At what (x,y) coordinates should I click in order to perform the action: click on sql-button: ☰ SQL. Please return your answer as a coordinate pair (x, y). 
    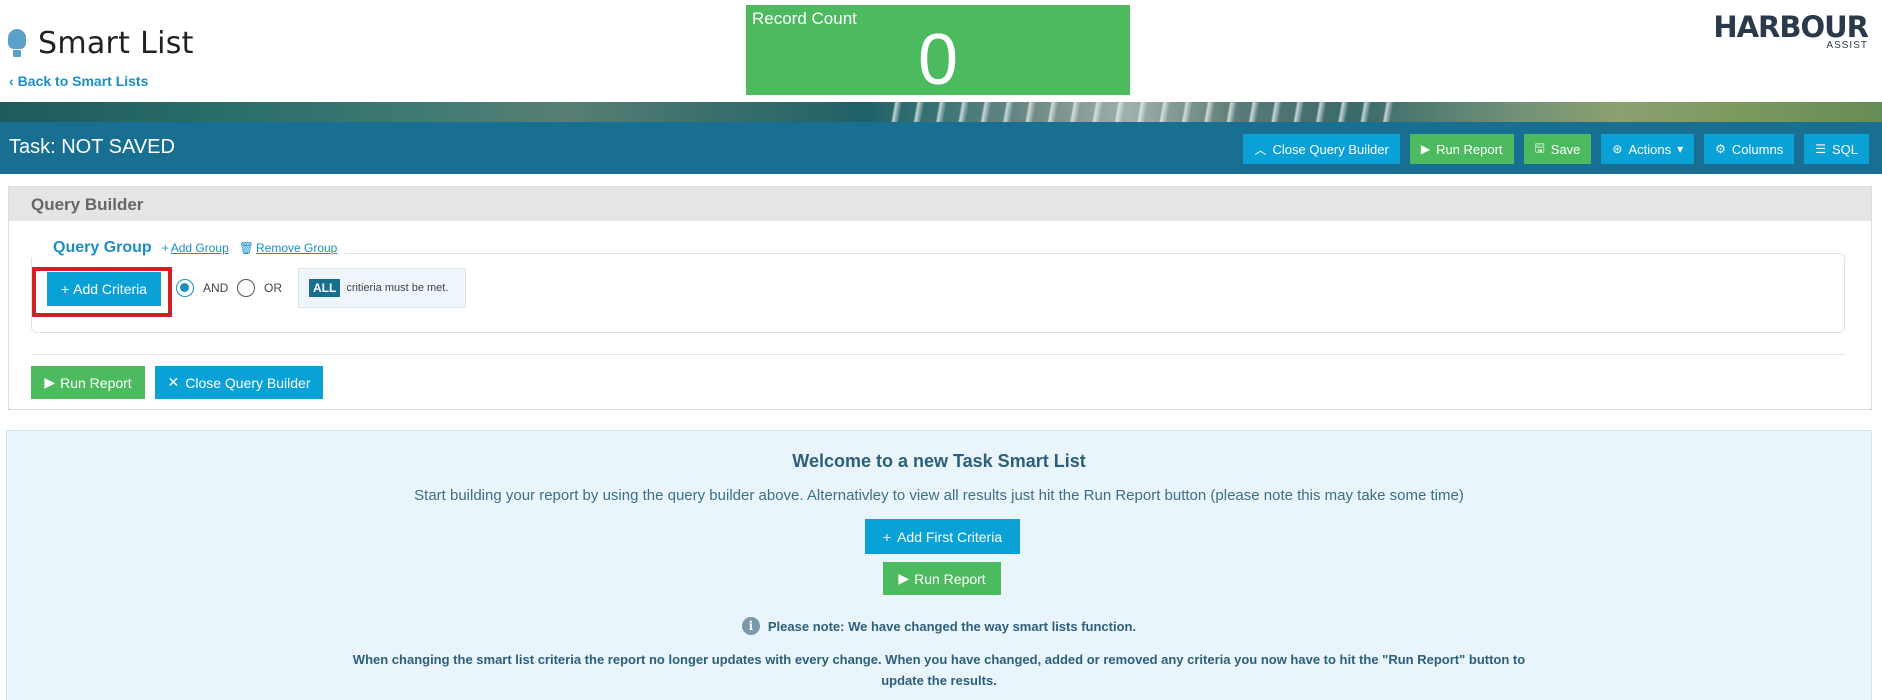
    Looking at the image, I should click on (1836, 149).